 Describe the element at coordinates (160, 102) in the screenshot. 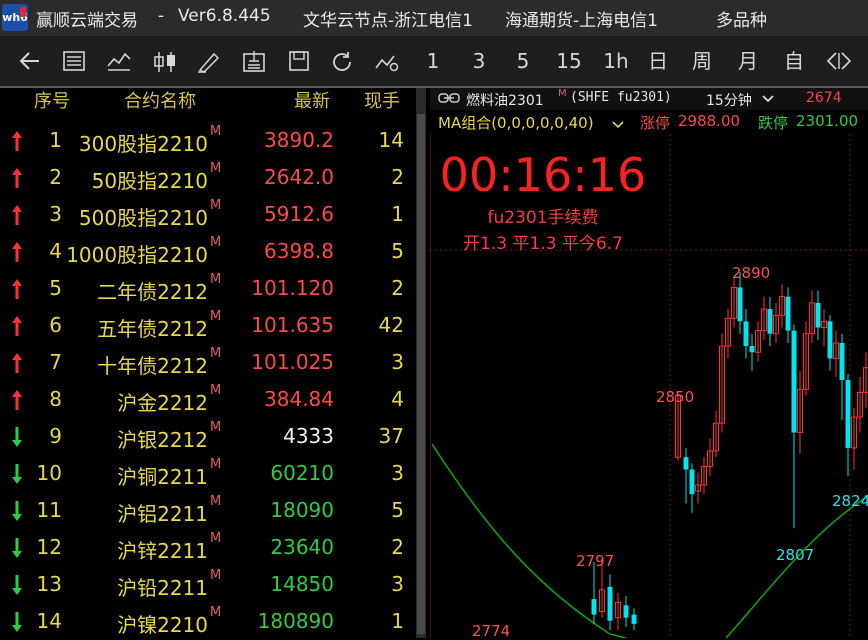

I see `column-header-name: 合约名称` at that location.